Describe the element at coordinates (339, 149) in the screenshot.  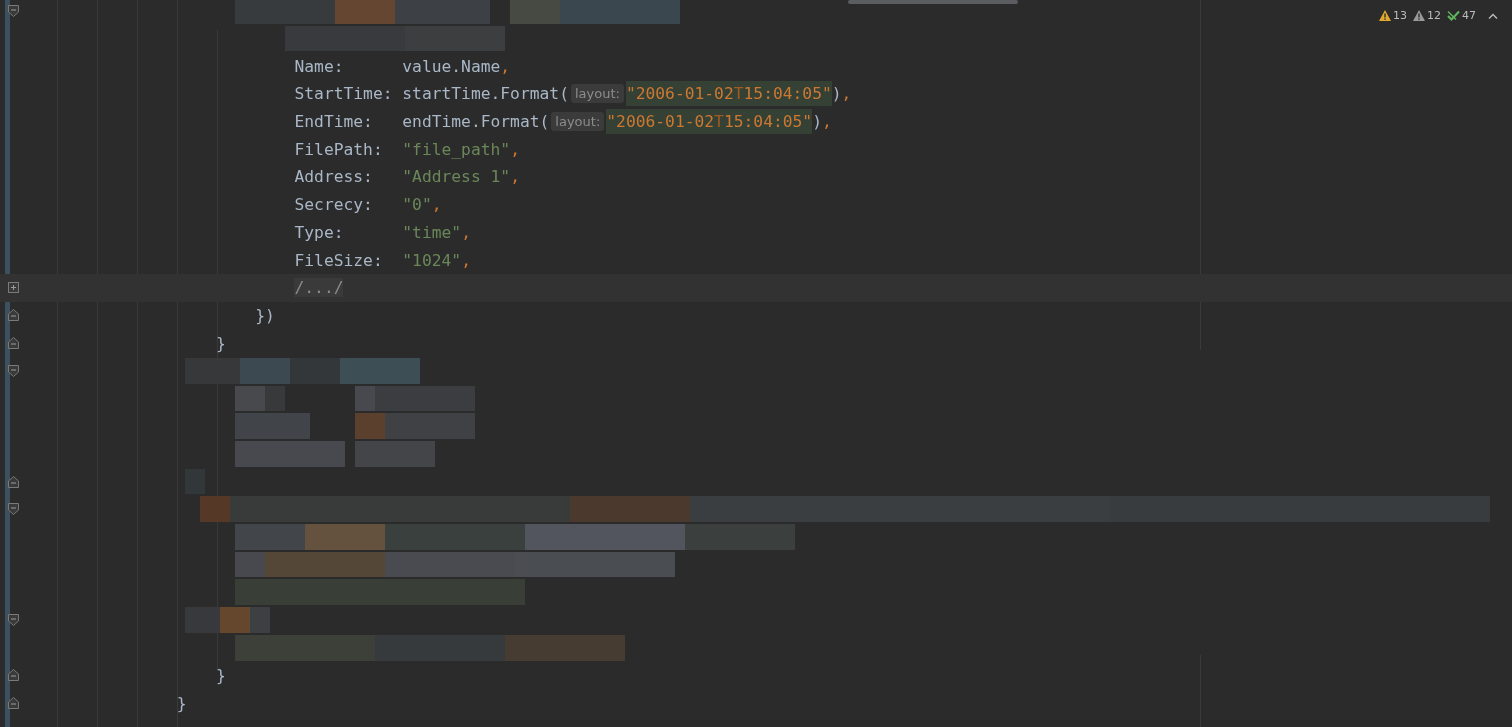
I see `code-text: FilePath:` at that location.